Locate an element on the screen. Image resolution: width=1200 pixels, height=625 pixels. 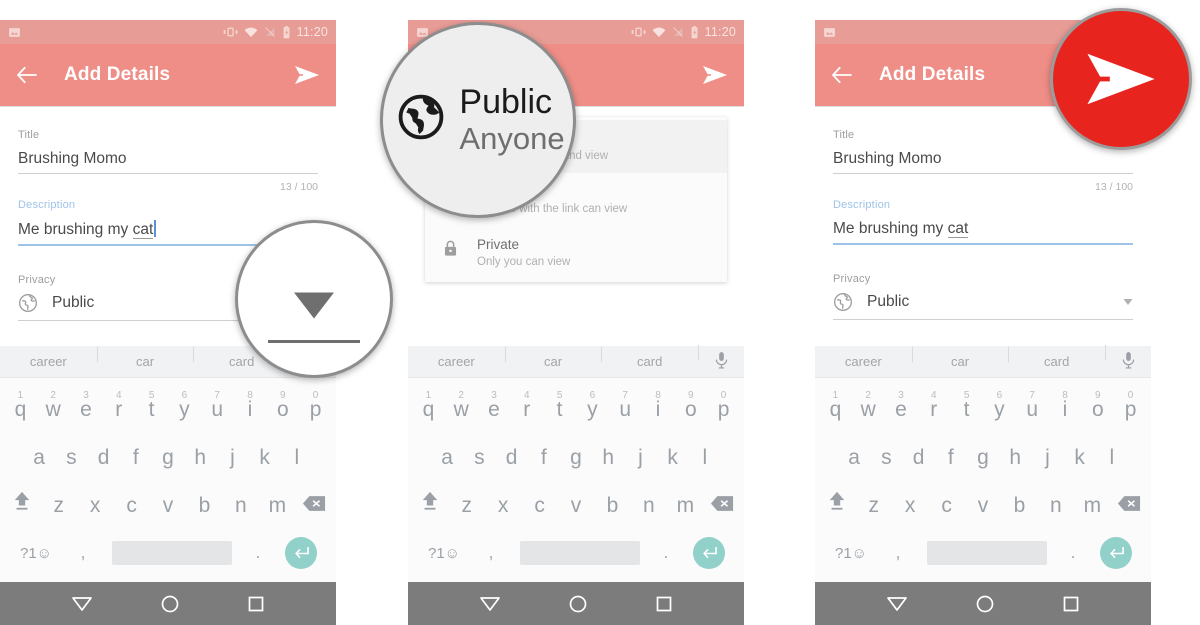
send-button-magnifier is located at coordinates (1121, 79).